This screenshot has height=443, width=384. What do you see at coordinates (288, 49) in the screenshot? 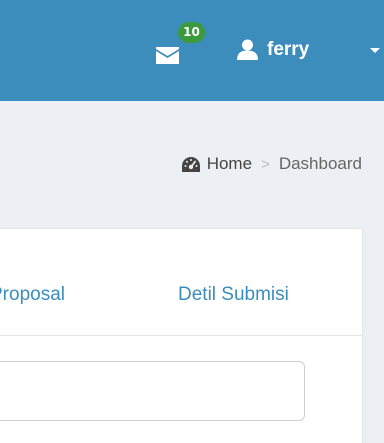
I see `user-name: ferry` at bounding box center [288, 49].